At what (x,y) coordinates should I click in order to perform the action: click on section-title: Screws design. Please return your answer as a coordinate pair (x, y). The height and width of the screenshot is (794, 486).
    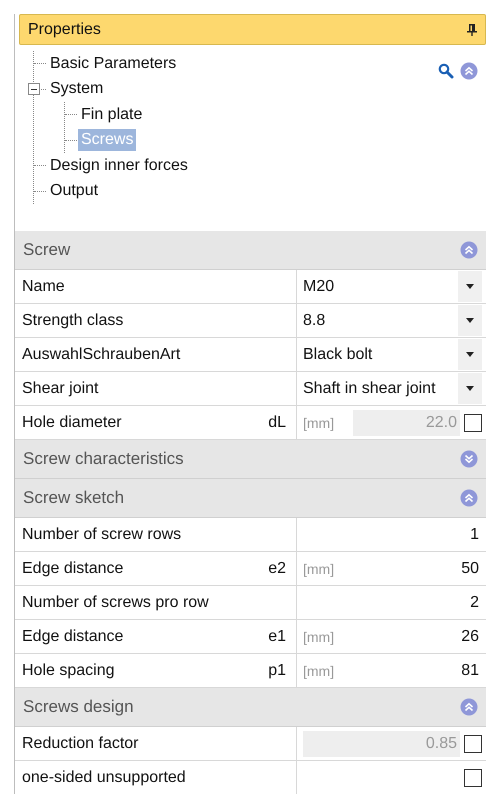
    Looking at the image, I should click on (78, 707).